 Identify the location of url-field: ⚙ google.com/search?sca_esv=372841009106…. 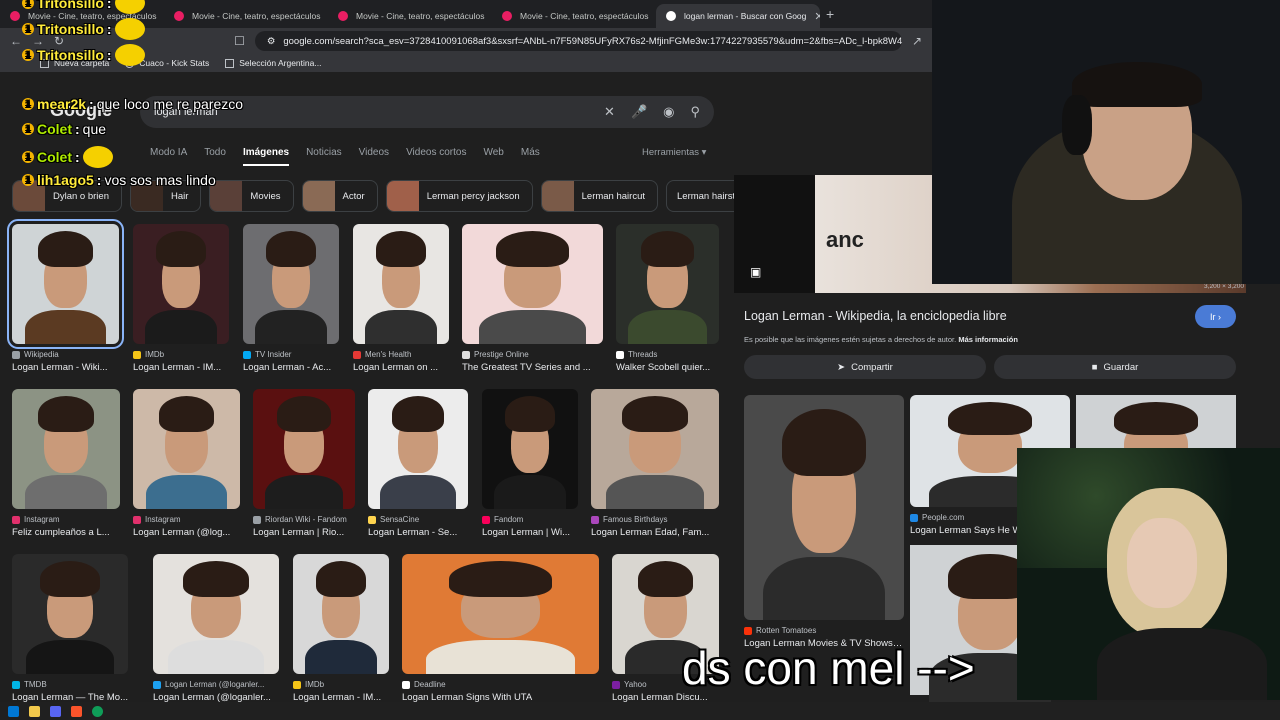
(578, 41).